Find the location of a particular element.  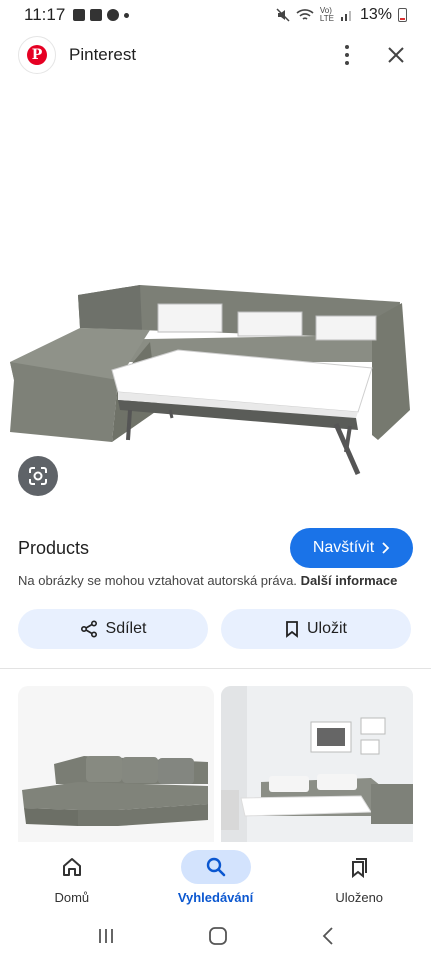

notification-icons is located at coordinates (101, 15).